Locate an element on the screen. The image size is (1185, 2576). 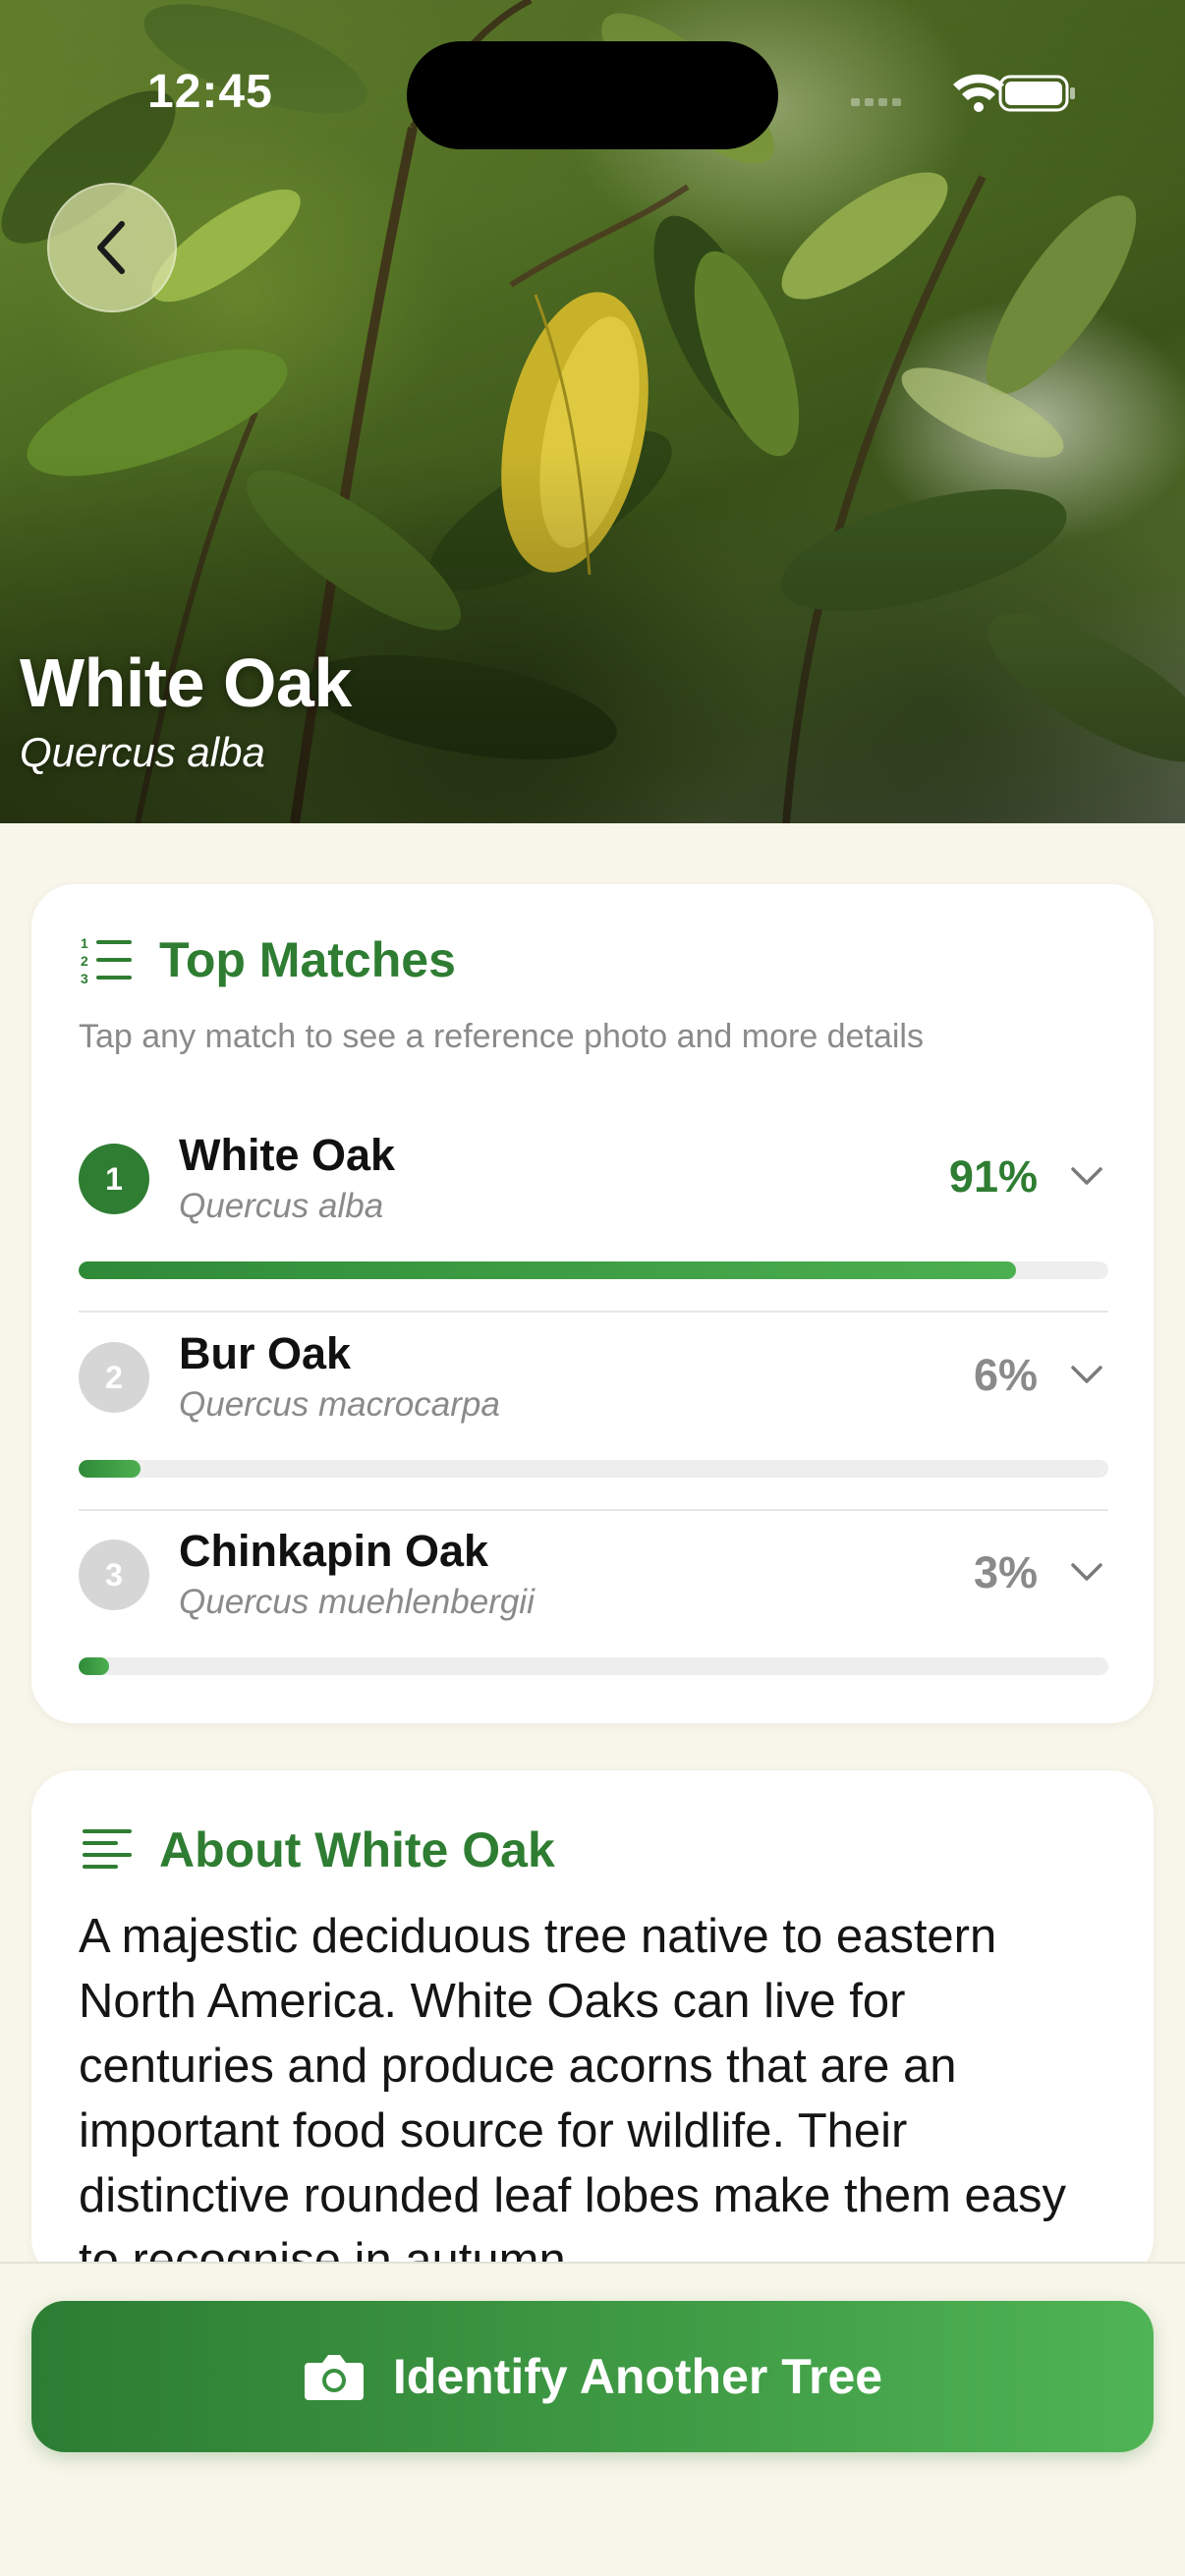
match-rank-badge: 2 is located at coordinates (114, 1377).